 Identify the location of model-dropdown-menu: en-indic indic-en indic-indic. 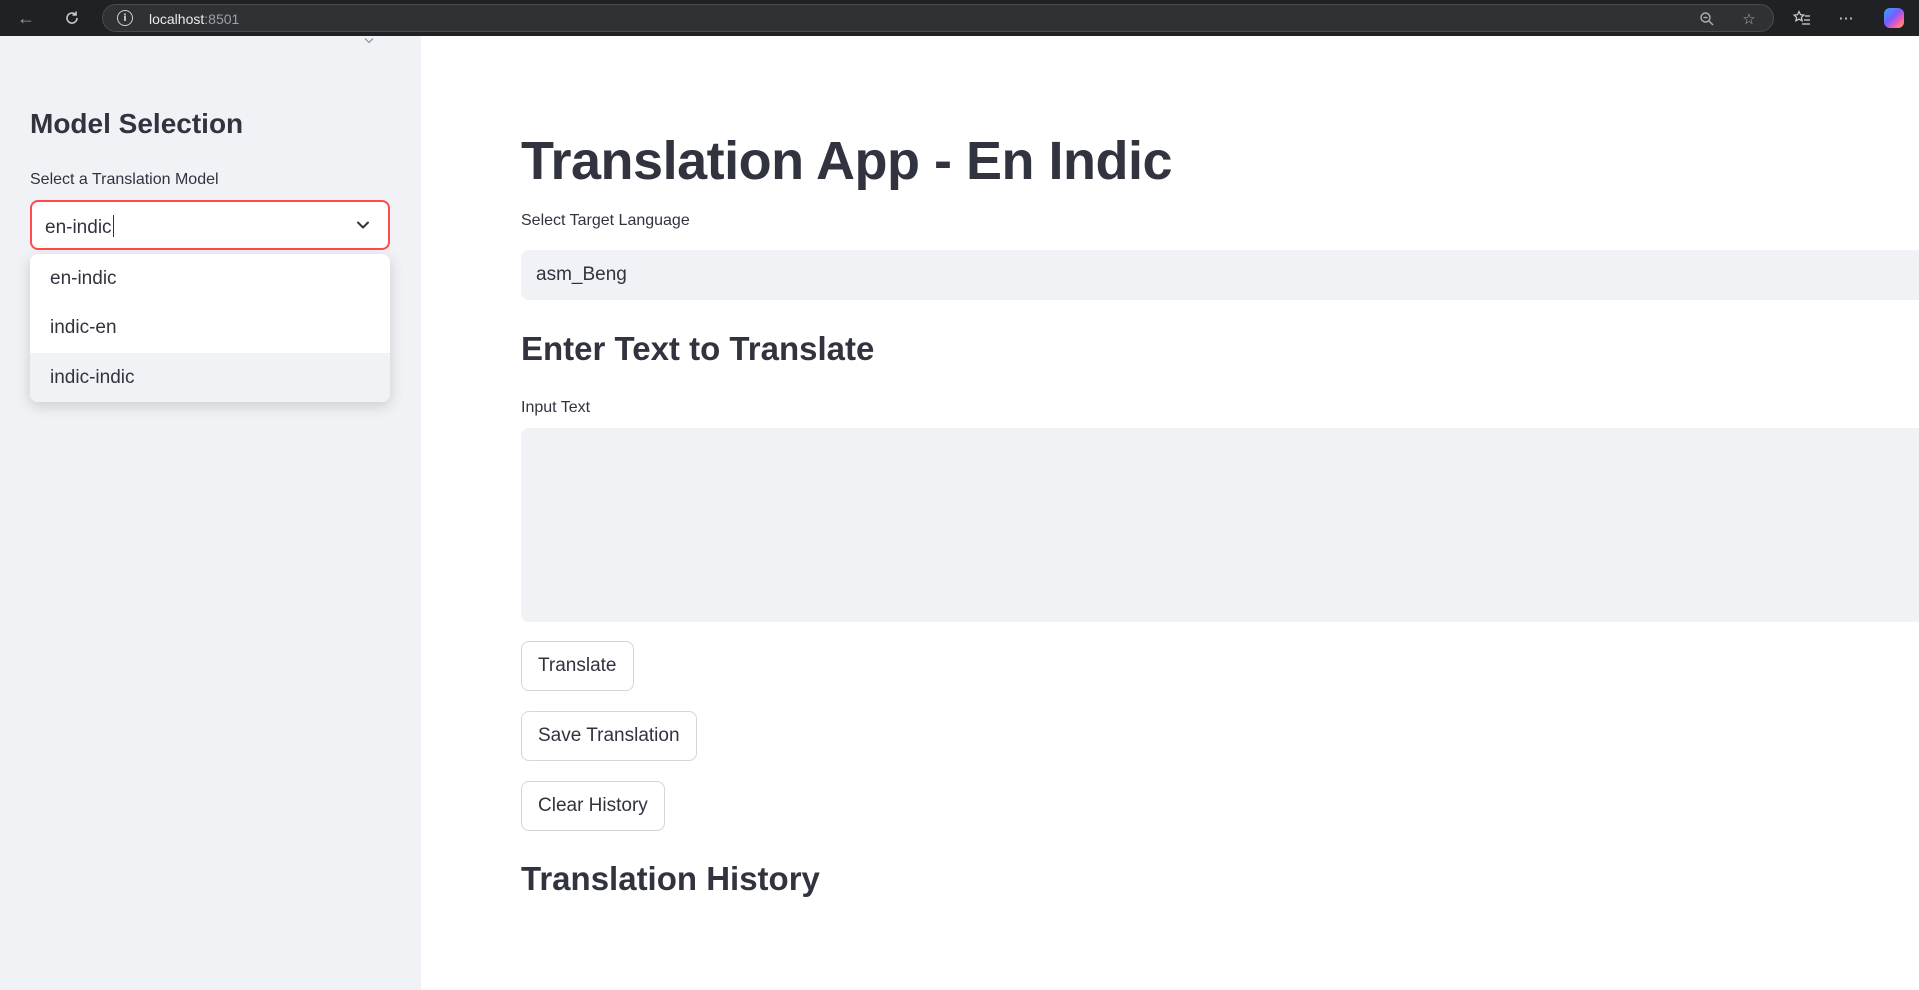
(210, 328).